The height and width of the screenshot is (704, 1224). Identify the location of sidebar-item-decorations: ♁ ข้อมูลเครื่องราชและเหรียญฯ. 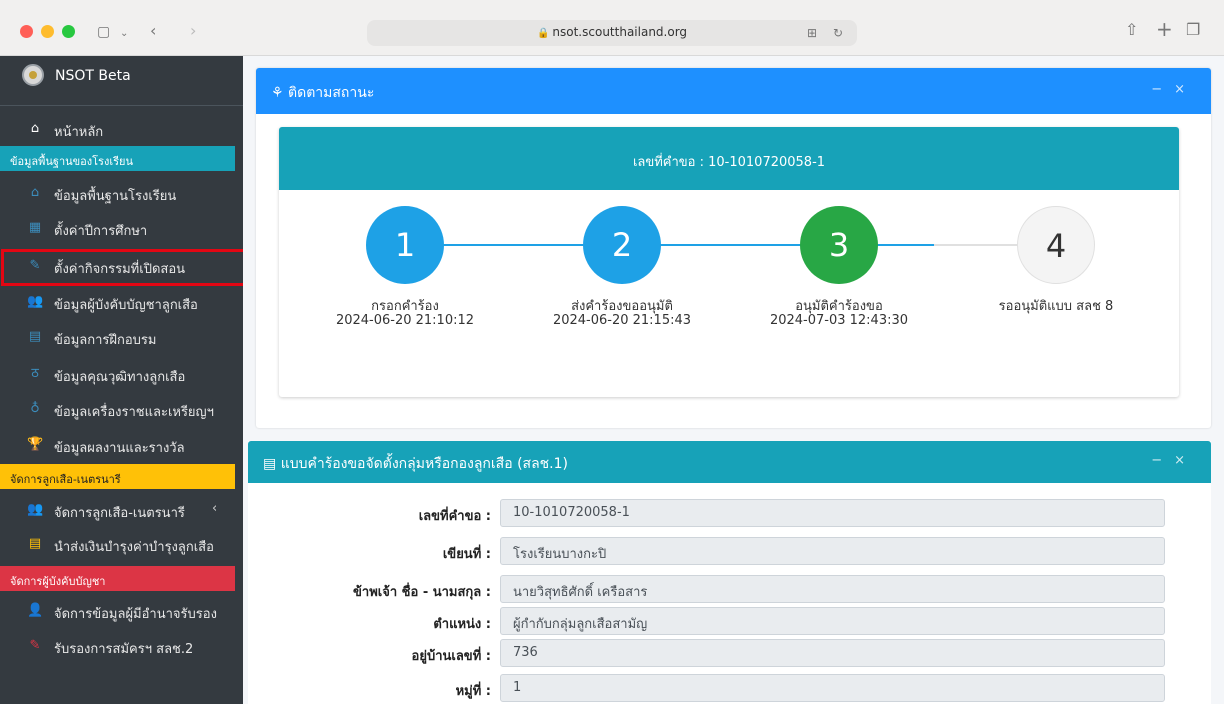
(121, 409).